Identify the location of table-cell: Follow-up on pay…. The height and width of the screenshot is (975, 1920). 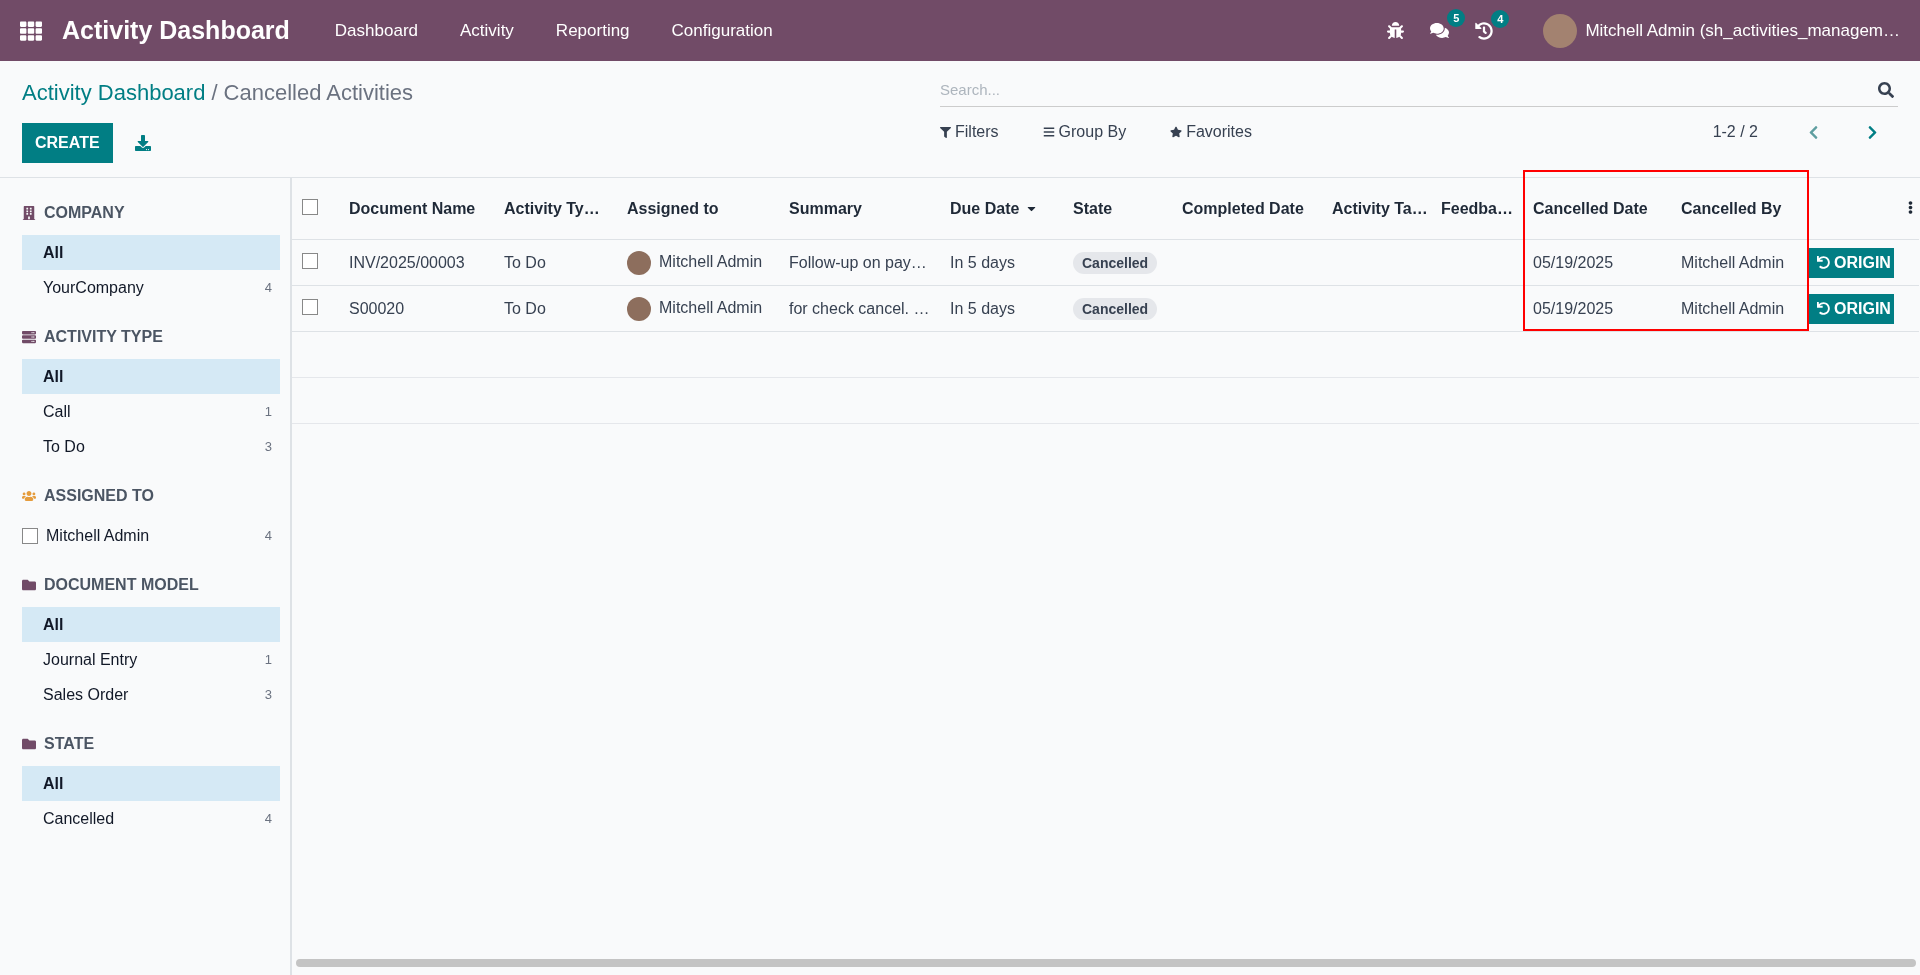
(859, 262).